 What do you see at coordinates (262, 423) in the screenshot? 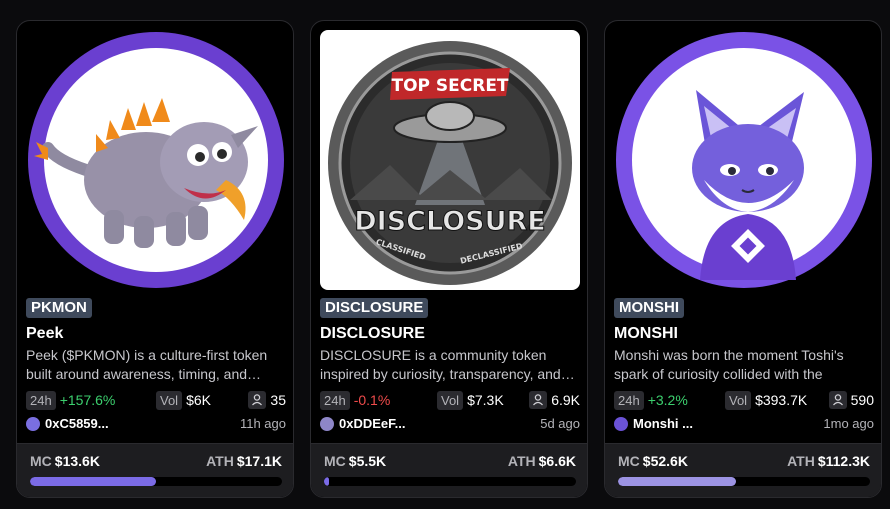
I see `token-age: 11h ago` at bounding box center [262, 423].